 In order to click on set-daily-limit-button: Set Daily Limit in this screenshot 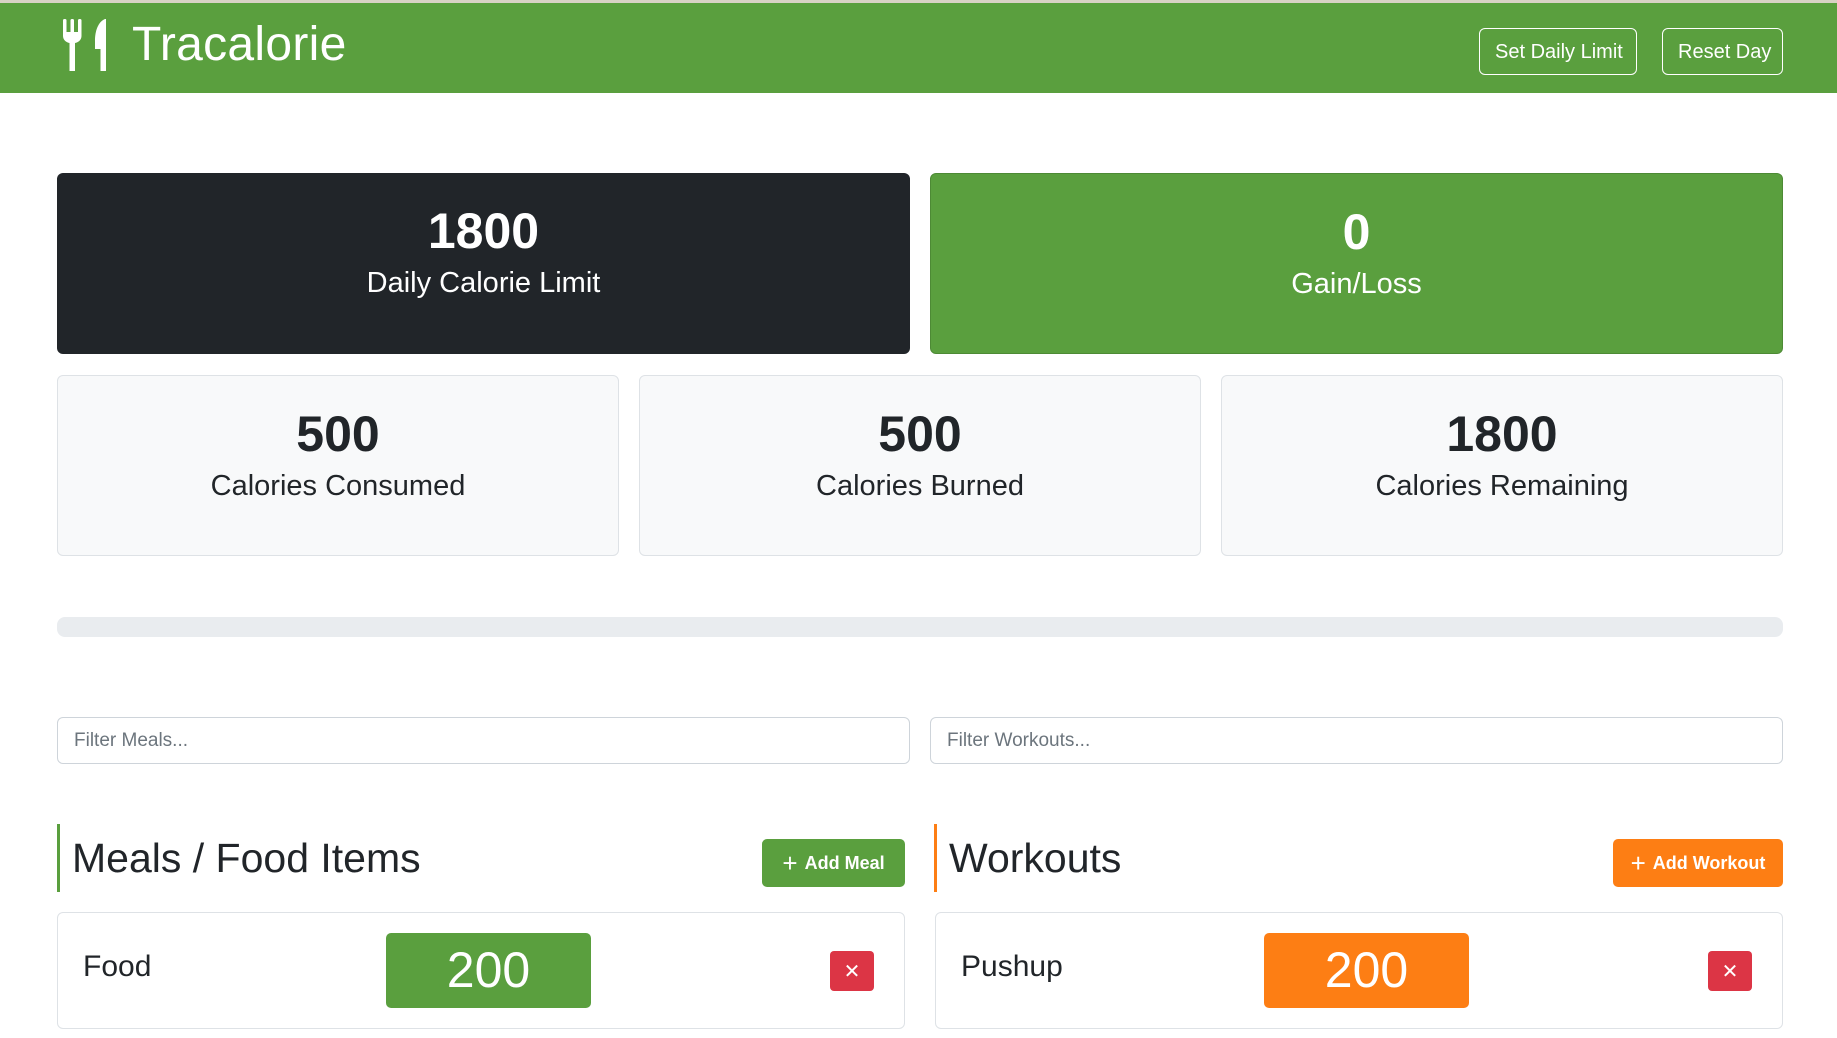, I will do `click(1558, 51)`.